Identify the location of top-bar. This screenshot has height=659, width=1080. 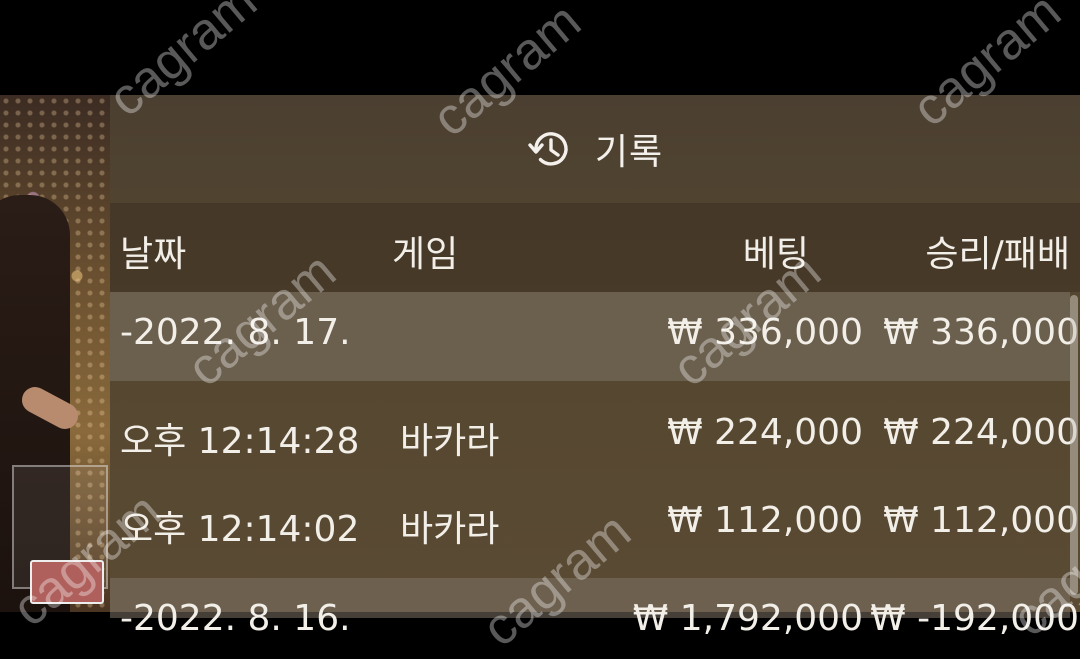
(540, 47).